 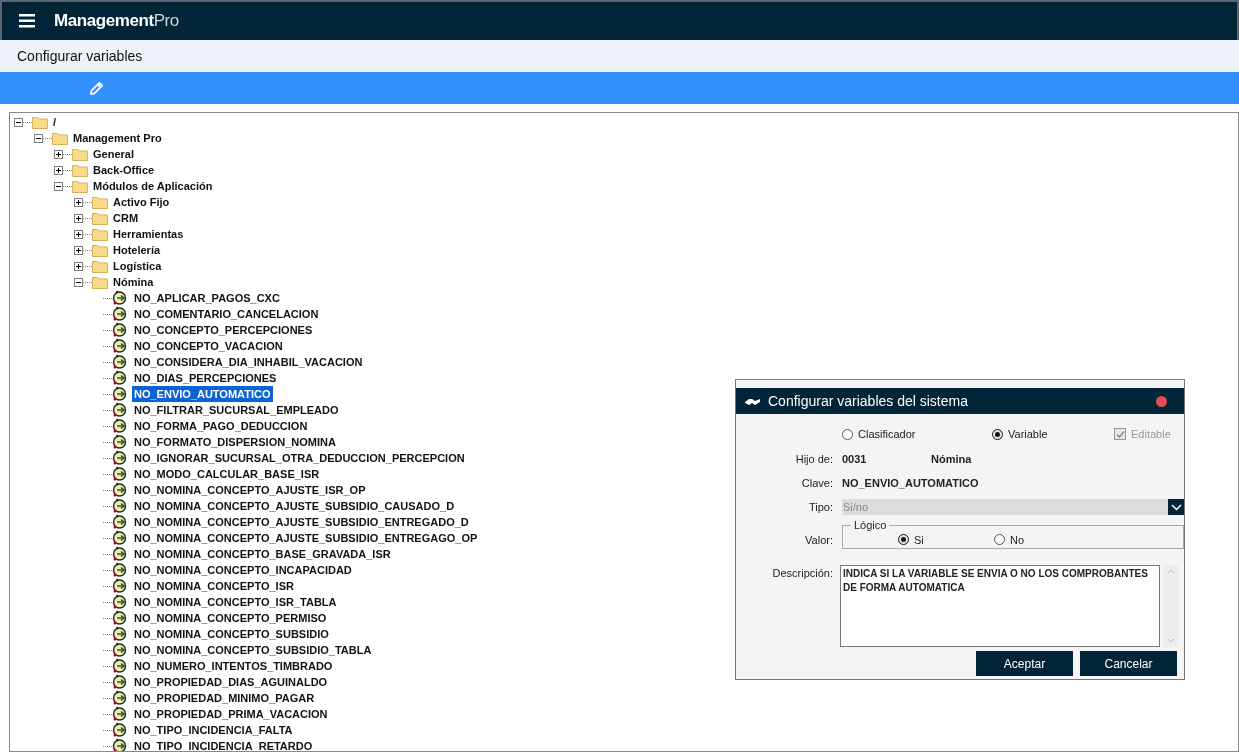 I want to click on group-legend: Lógico, so click(x=870, y=525).